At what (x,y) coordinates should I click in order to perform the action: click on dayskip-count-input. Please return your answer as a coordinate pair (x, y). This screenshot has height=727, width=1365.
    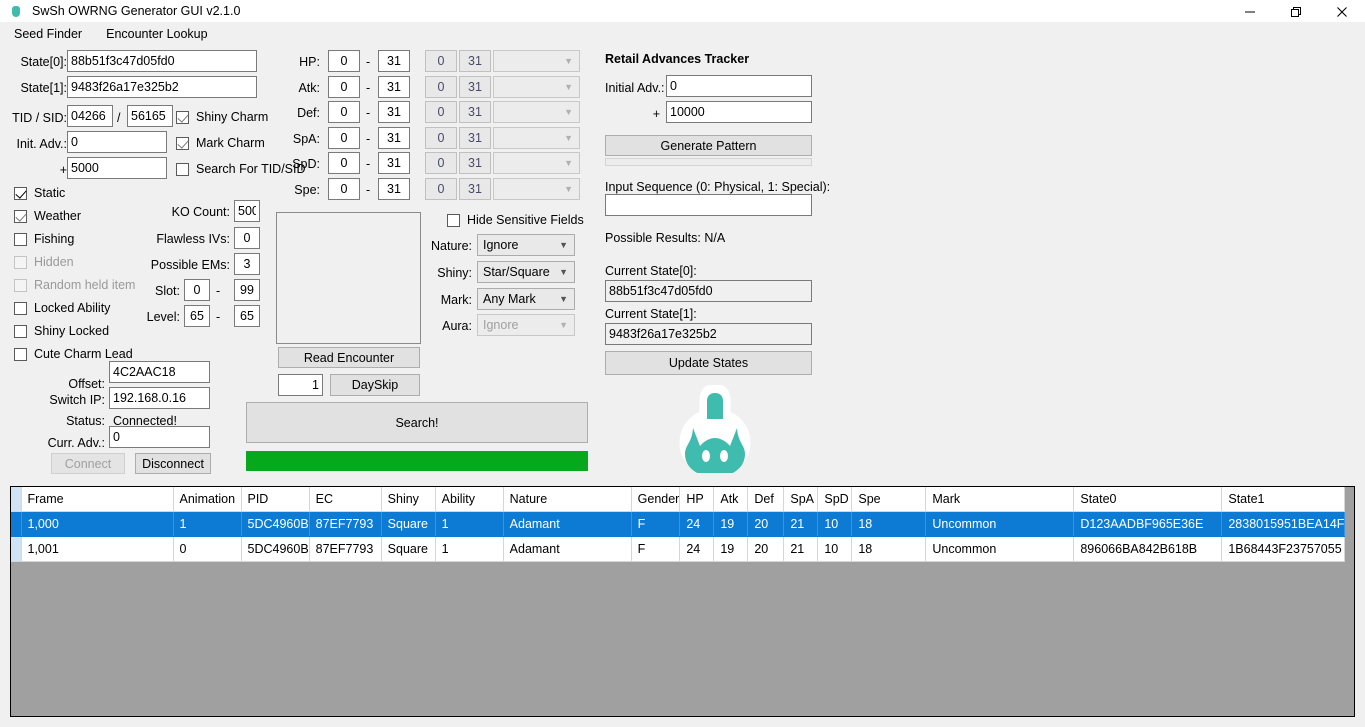
    Looking at the image, I should click on (300, 385).